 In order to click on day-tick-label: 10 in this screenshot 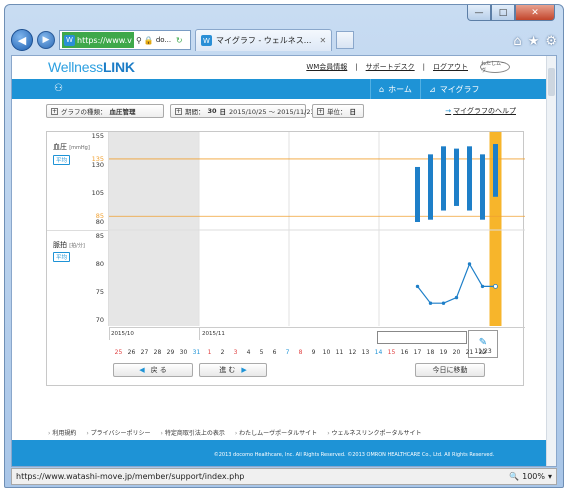, I will do `click(327, 352)`.